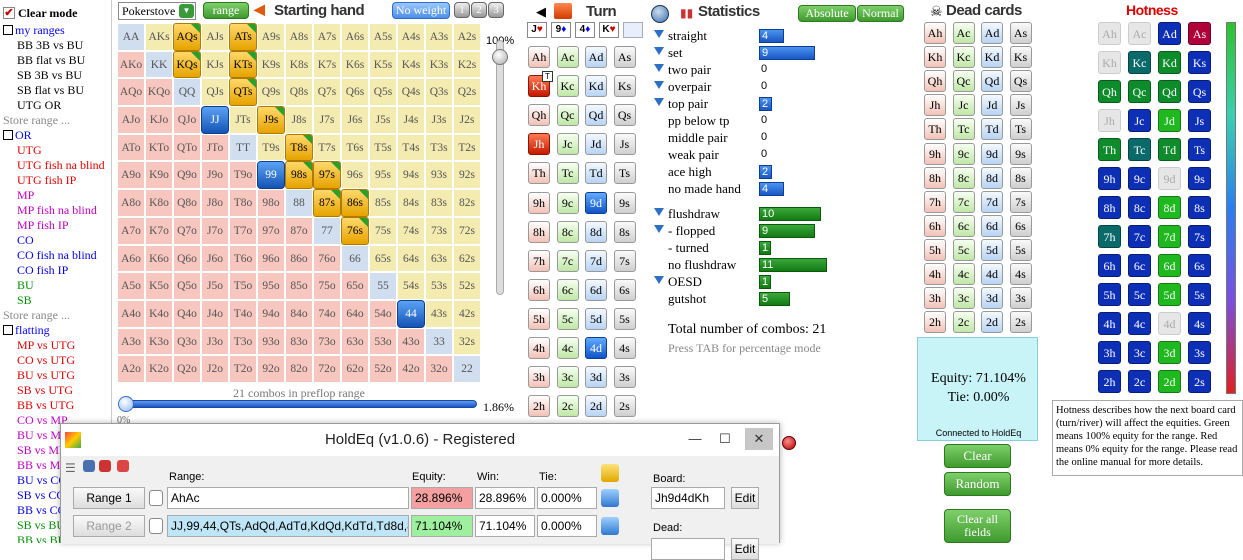 Image resolution: width=1243 pixels, height=560 pixels. What do you see at coordinates (271, 341) in the screenshot?
I see `hand-cell: 93o` at bounding box center [271, 341].